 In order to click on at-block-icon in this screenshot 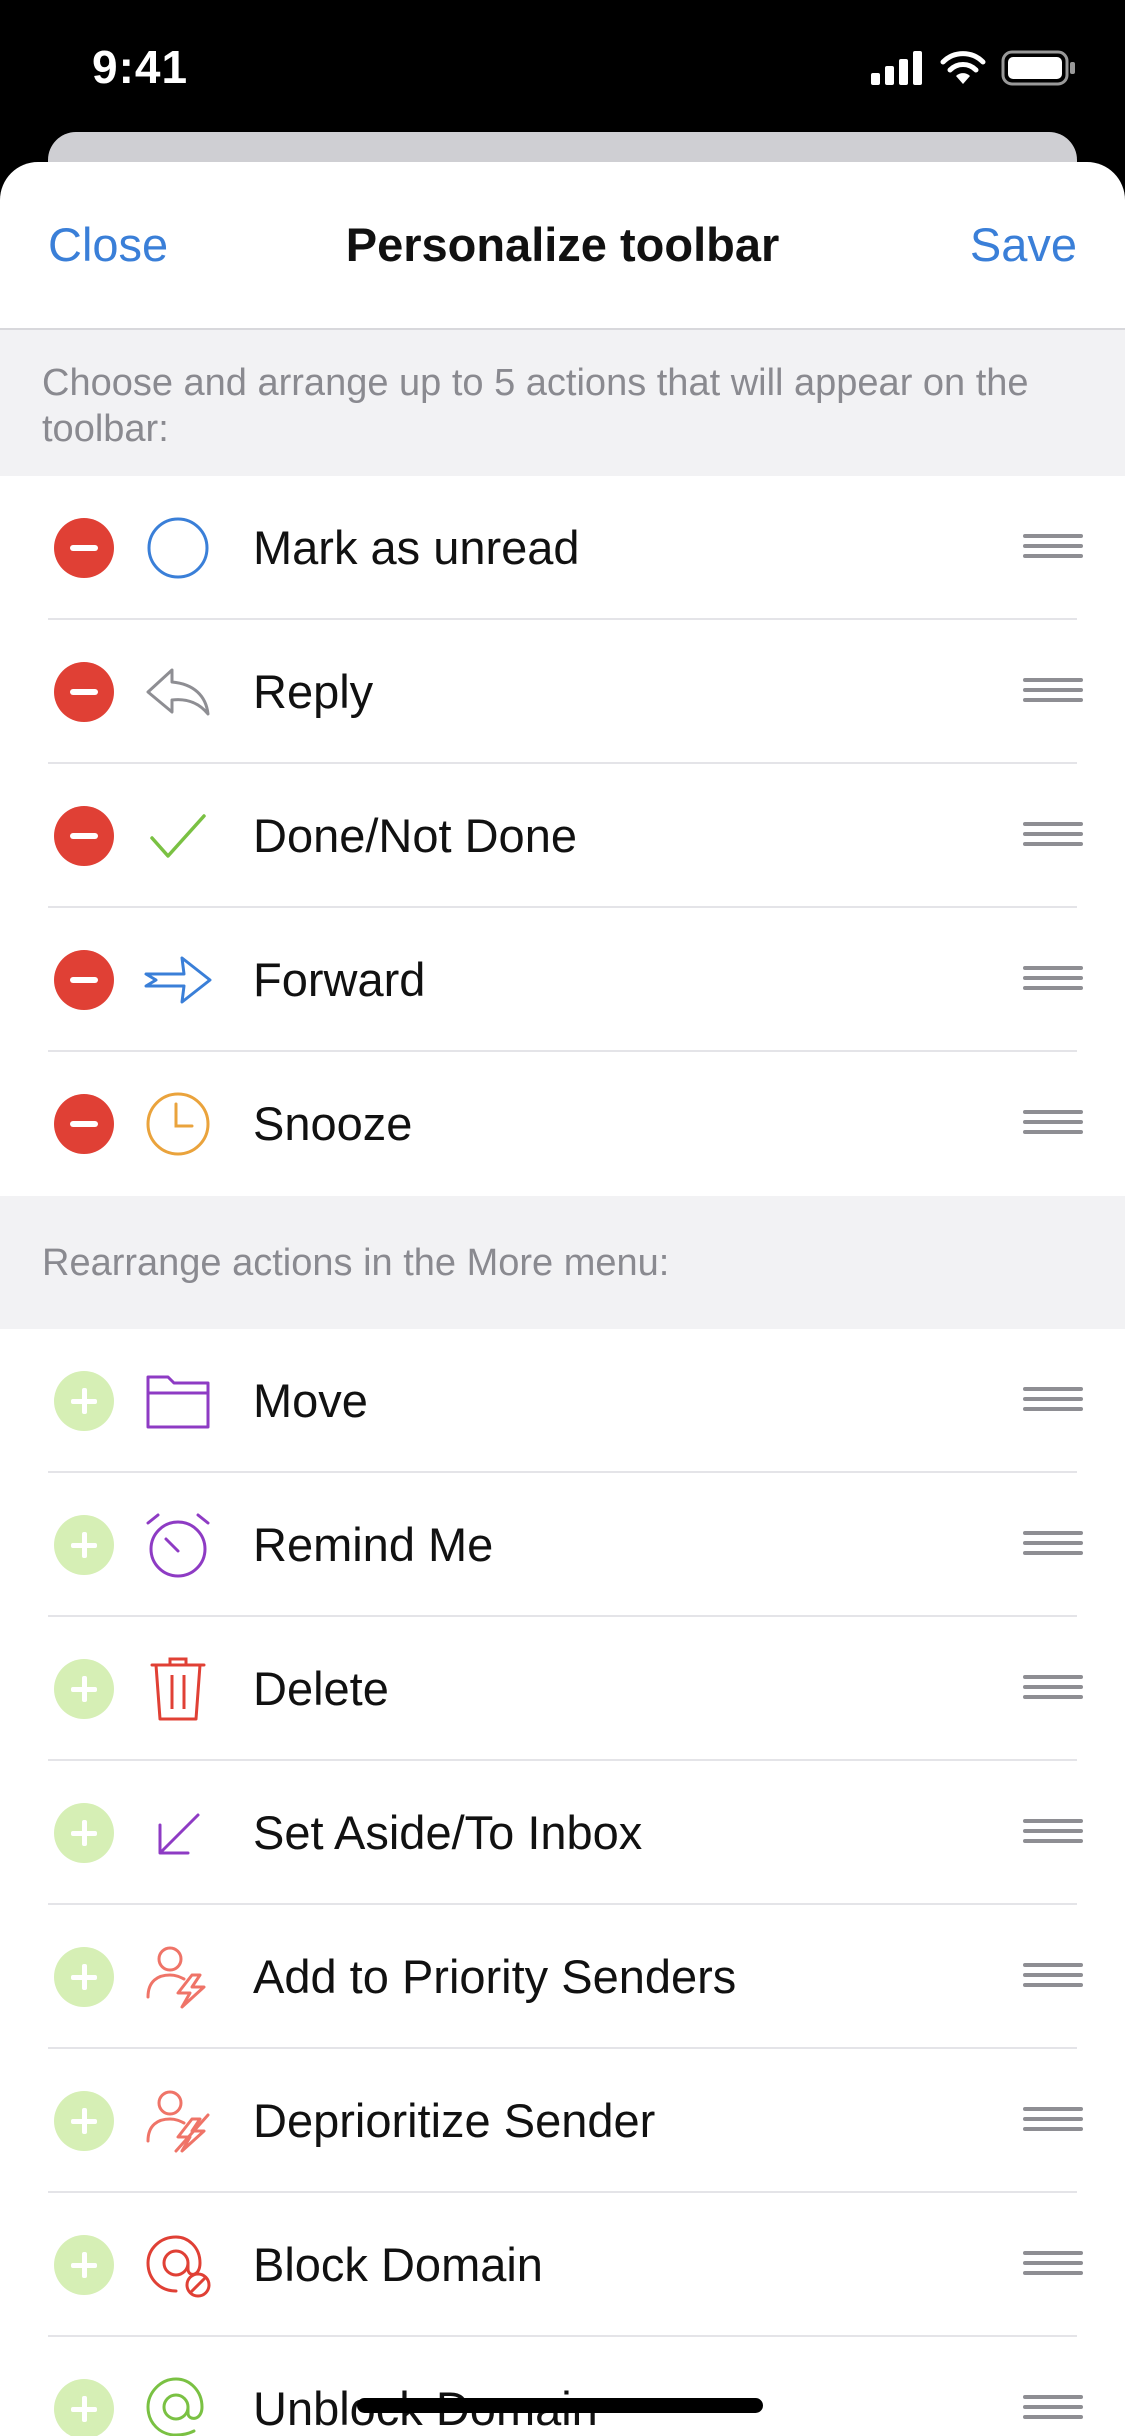, I will do `click(178, 2266)`.